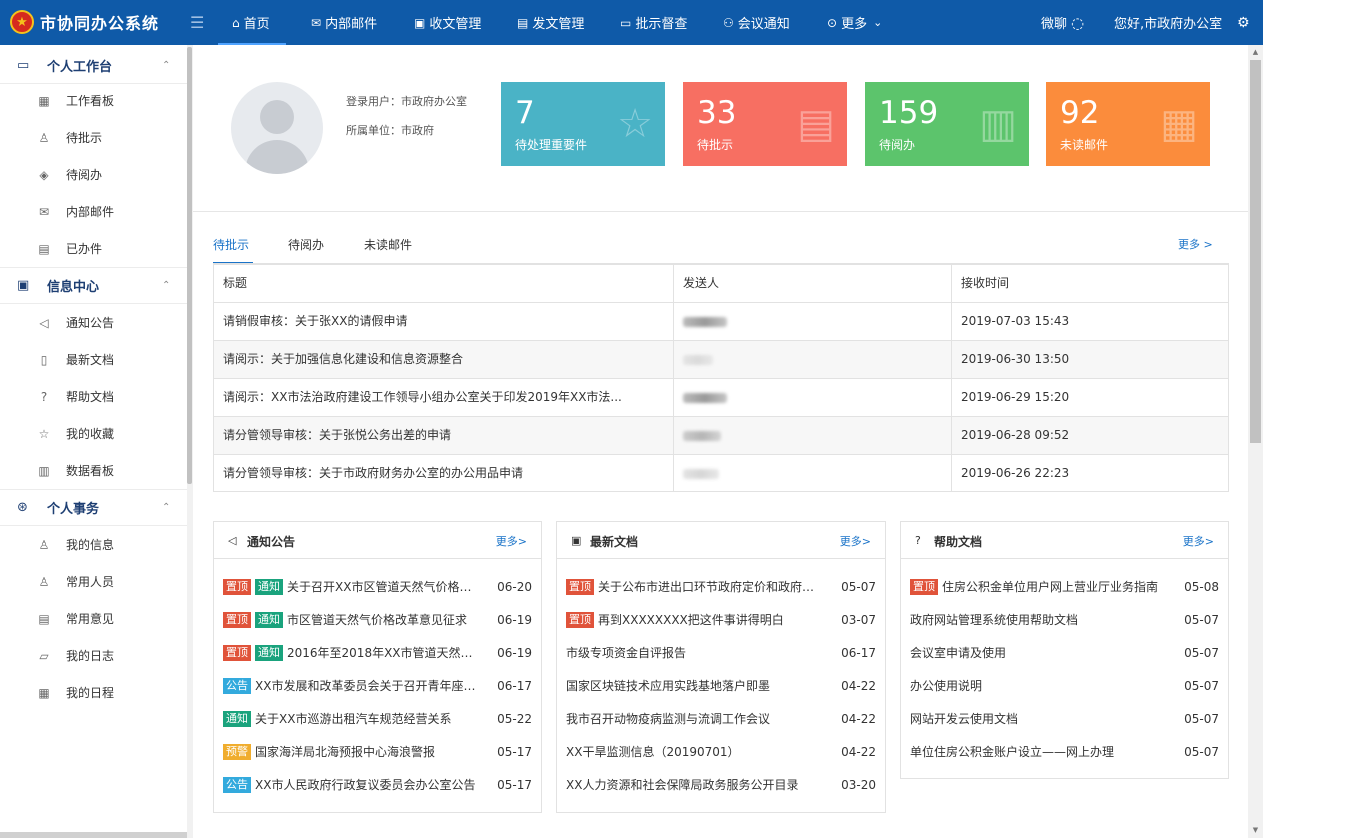 This screenshot has height=838, width=1364. Describe the element at coordinates (1050, 587) in the screenshot. I see `list-item-title: 住房公积金单位用户网上营业厅业务指南` at that location.